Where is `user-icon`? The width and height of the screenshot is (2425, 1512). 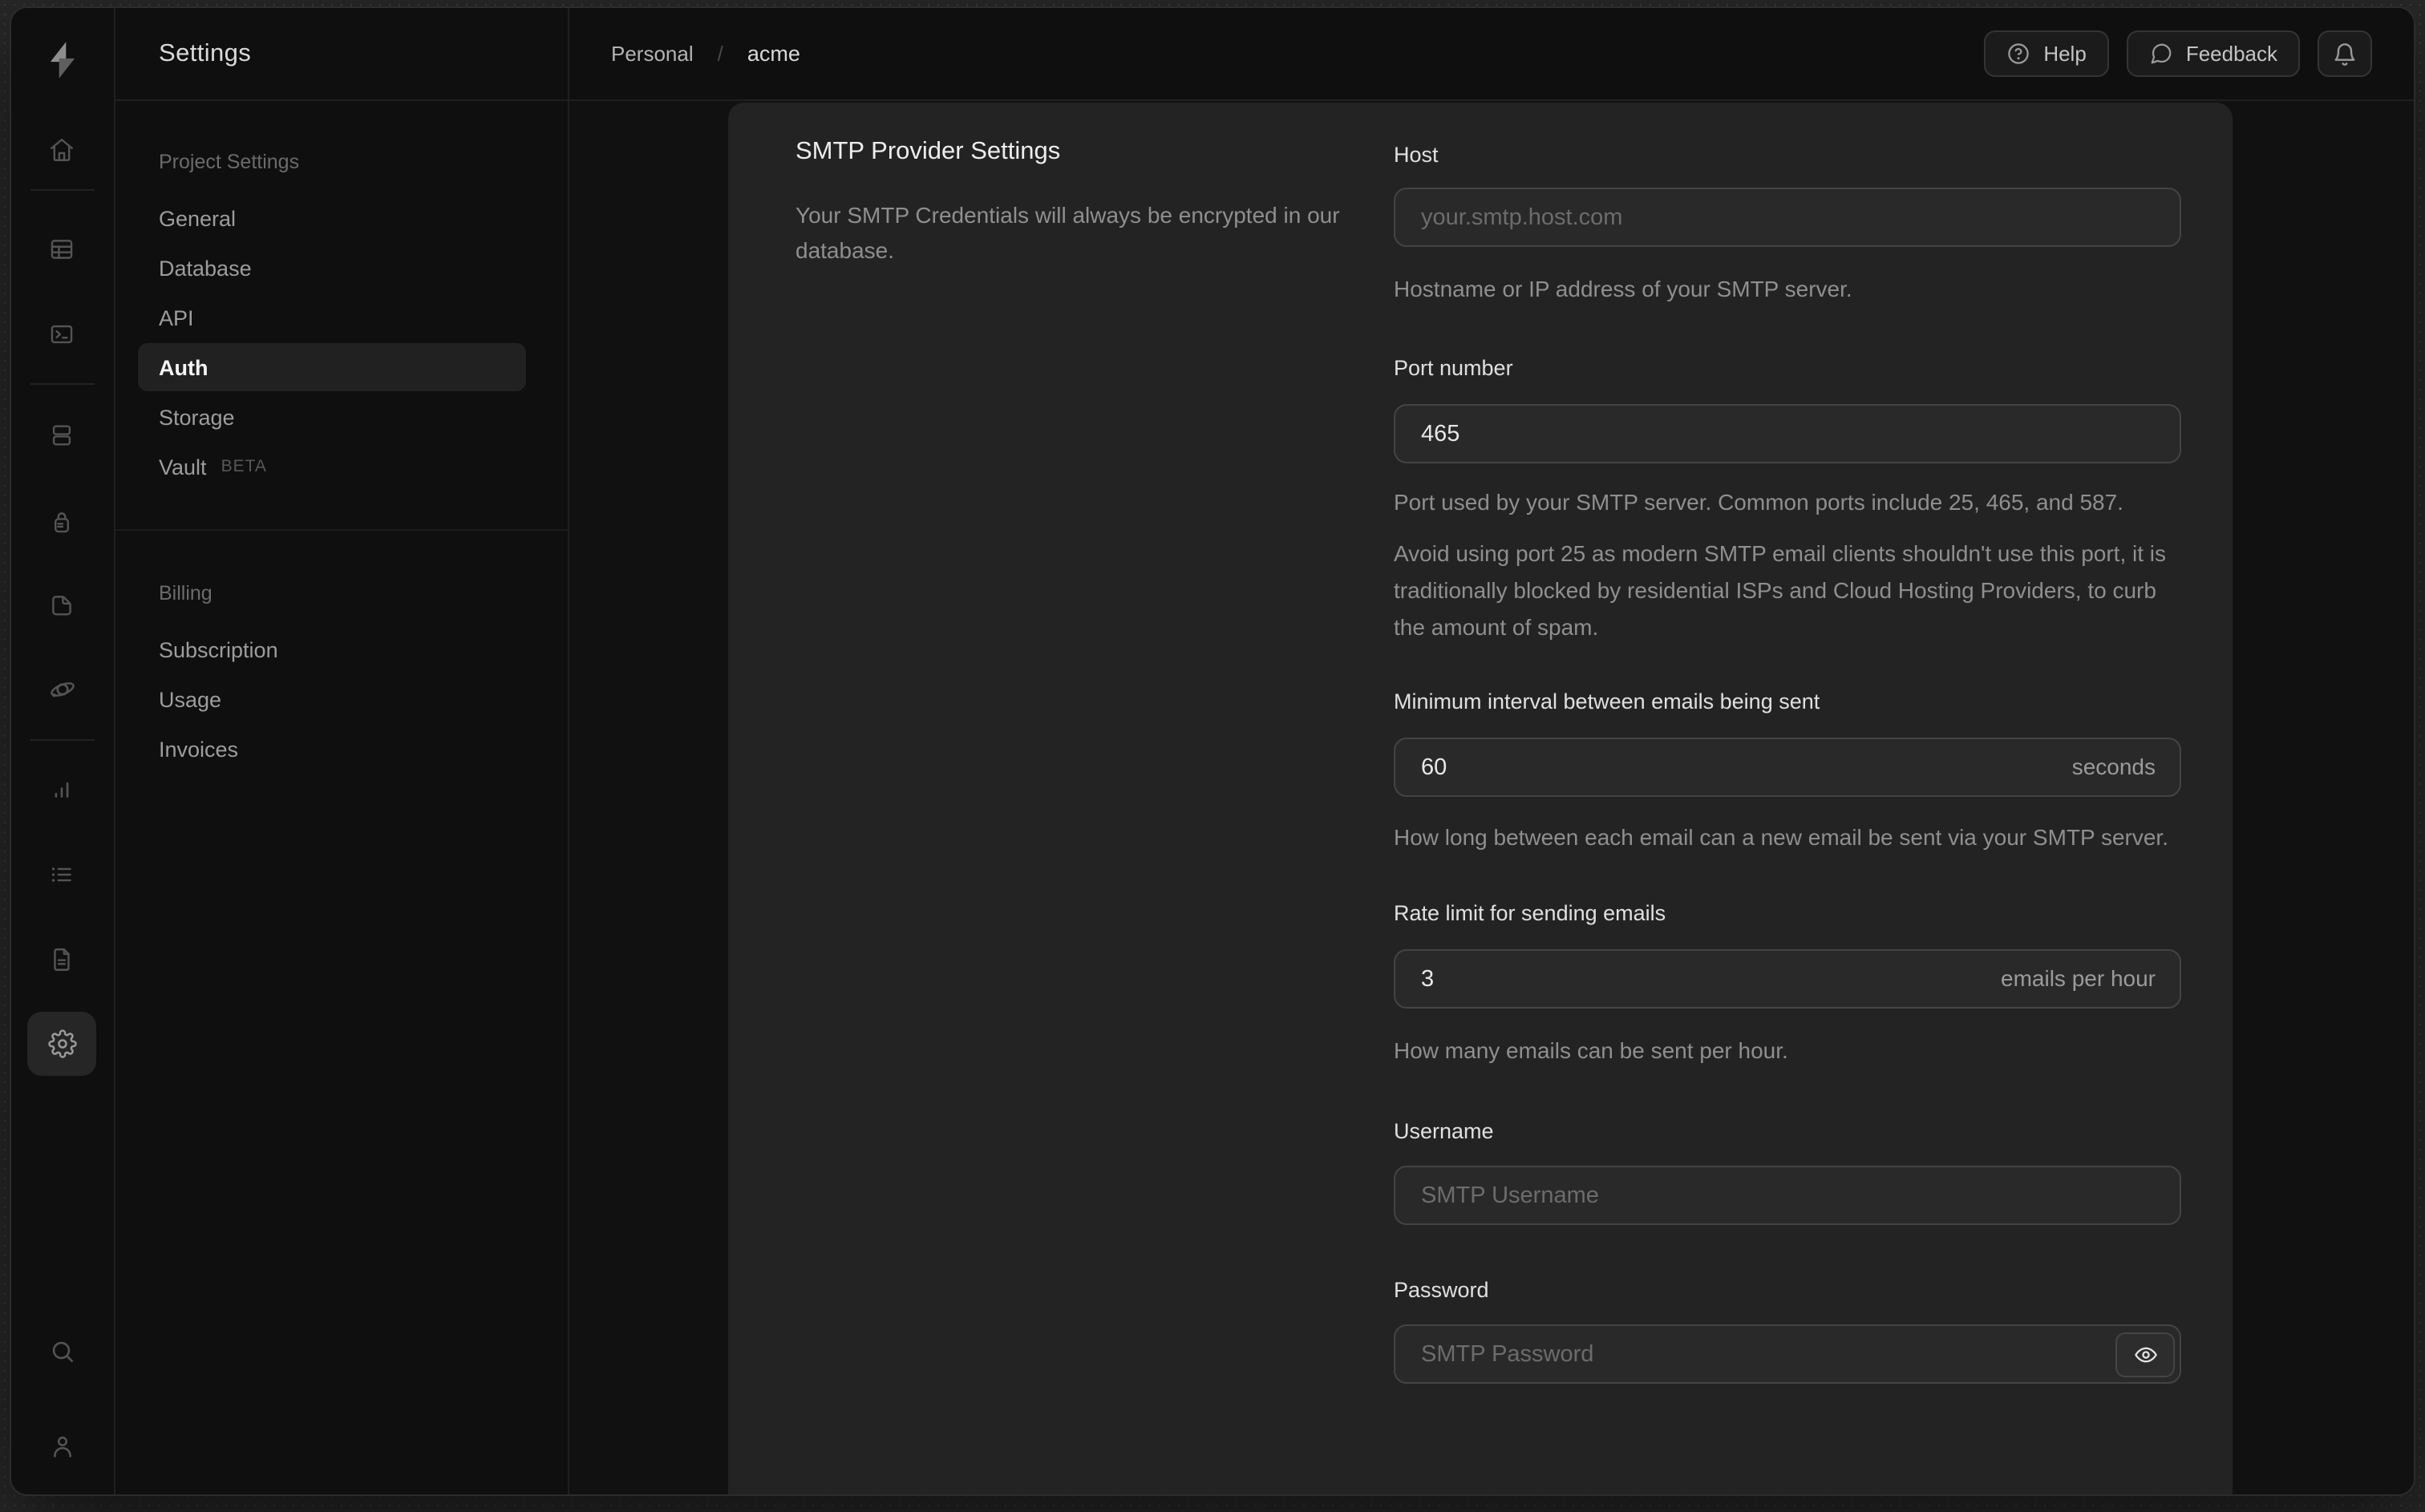 user-icon is located at coordinates (62, 1447).